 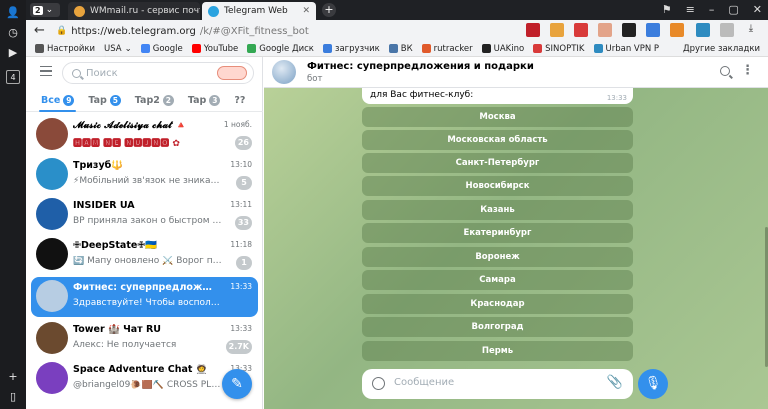 What do you see at coordinates (447, 49) in the screenshot?
I see `bookmark-rutracker: rutracker` at bounding box center [447, 49].